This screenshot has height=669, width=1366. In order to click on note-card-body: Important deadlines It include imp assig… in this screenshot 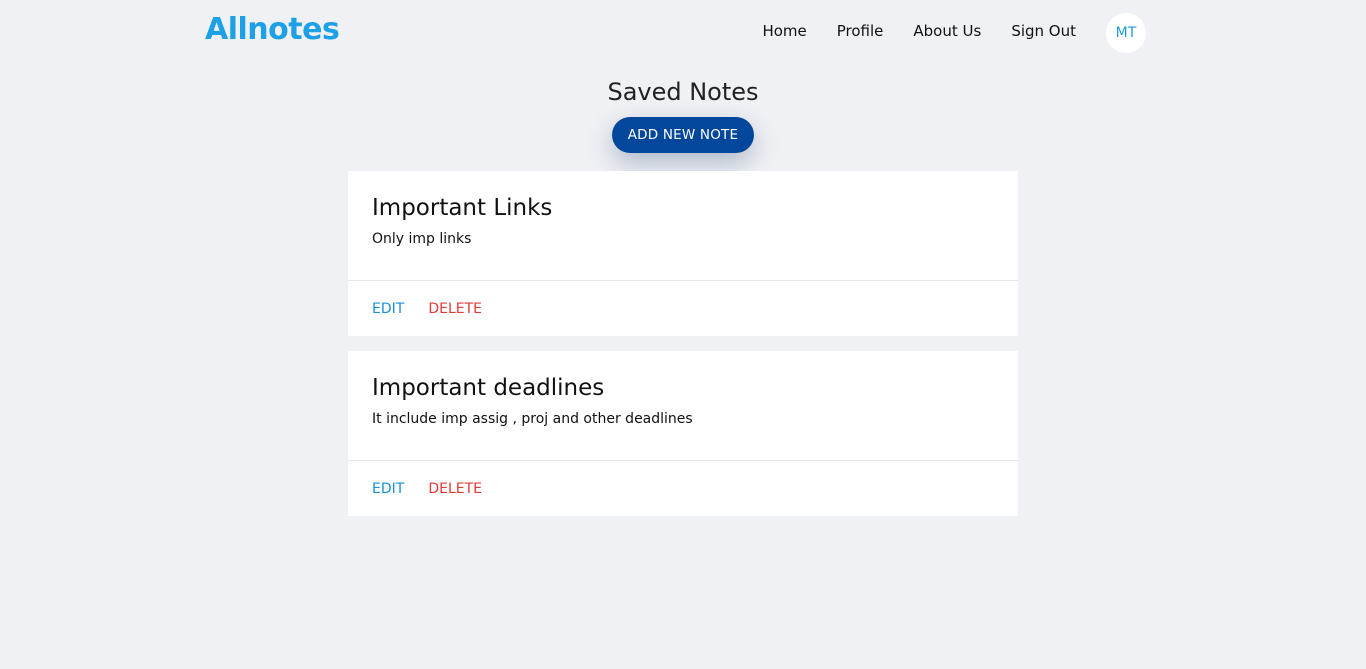, I will do `click(683, 406)`.